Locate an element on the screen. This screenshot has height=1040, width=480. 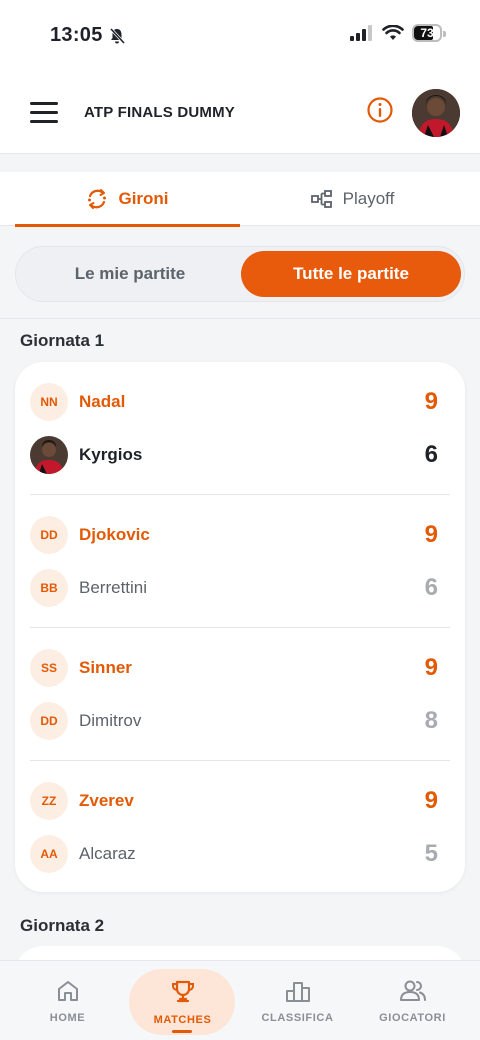
tab-gironi: Gironi is located at coordinates (127, 199).